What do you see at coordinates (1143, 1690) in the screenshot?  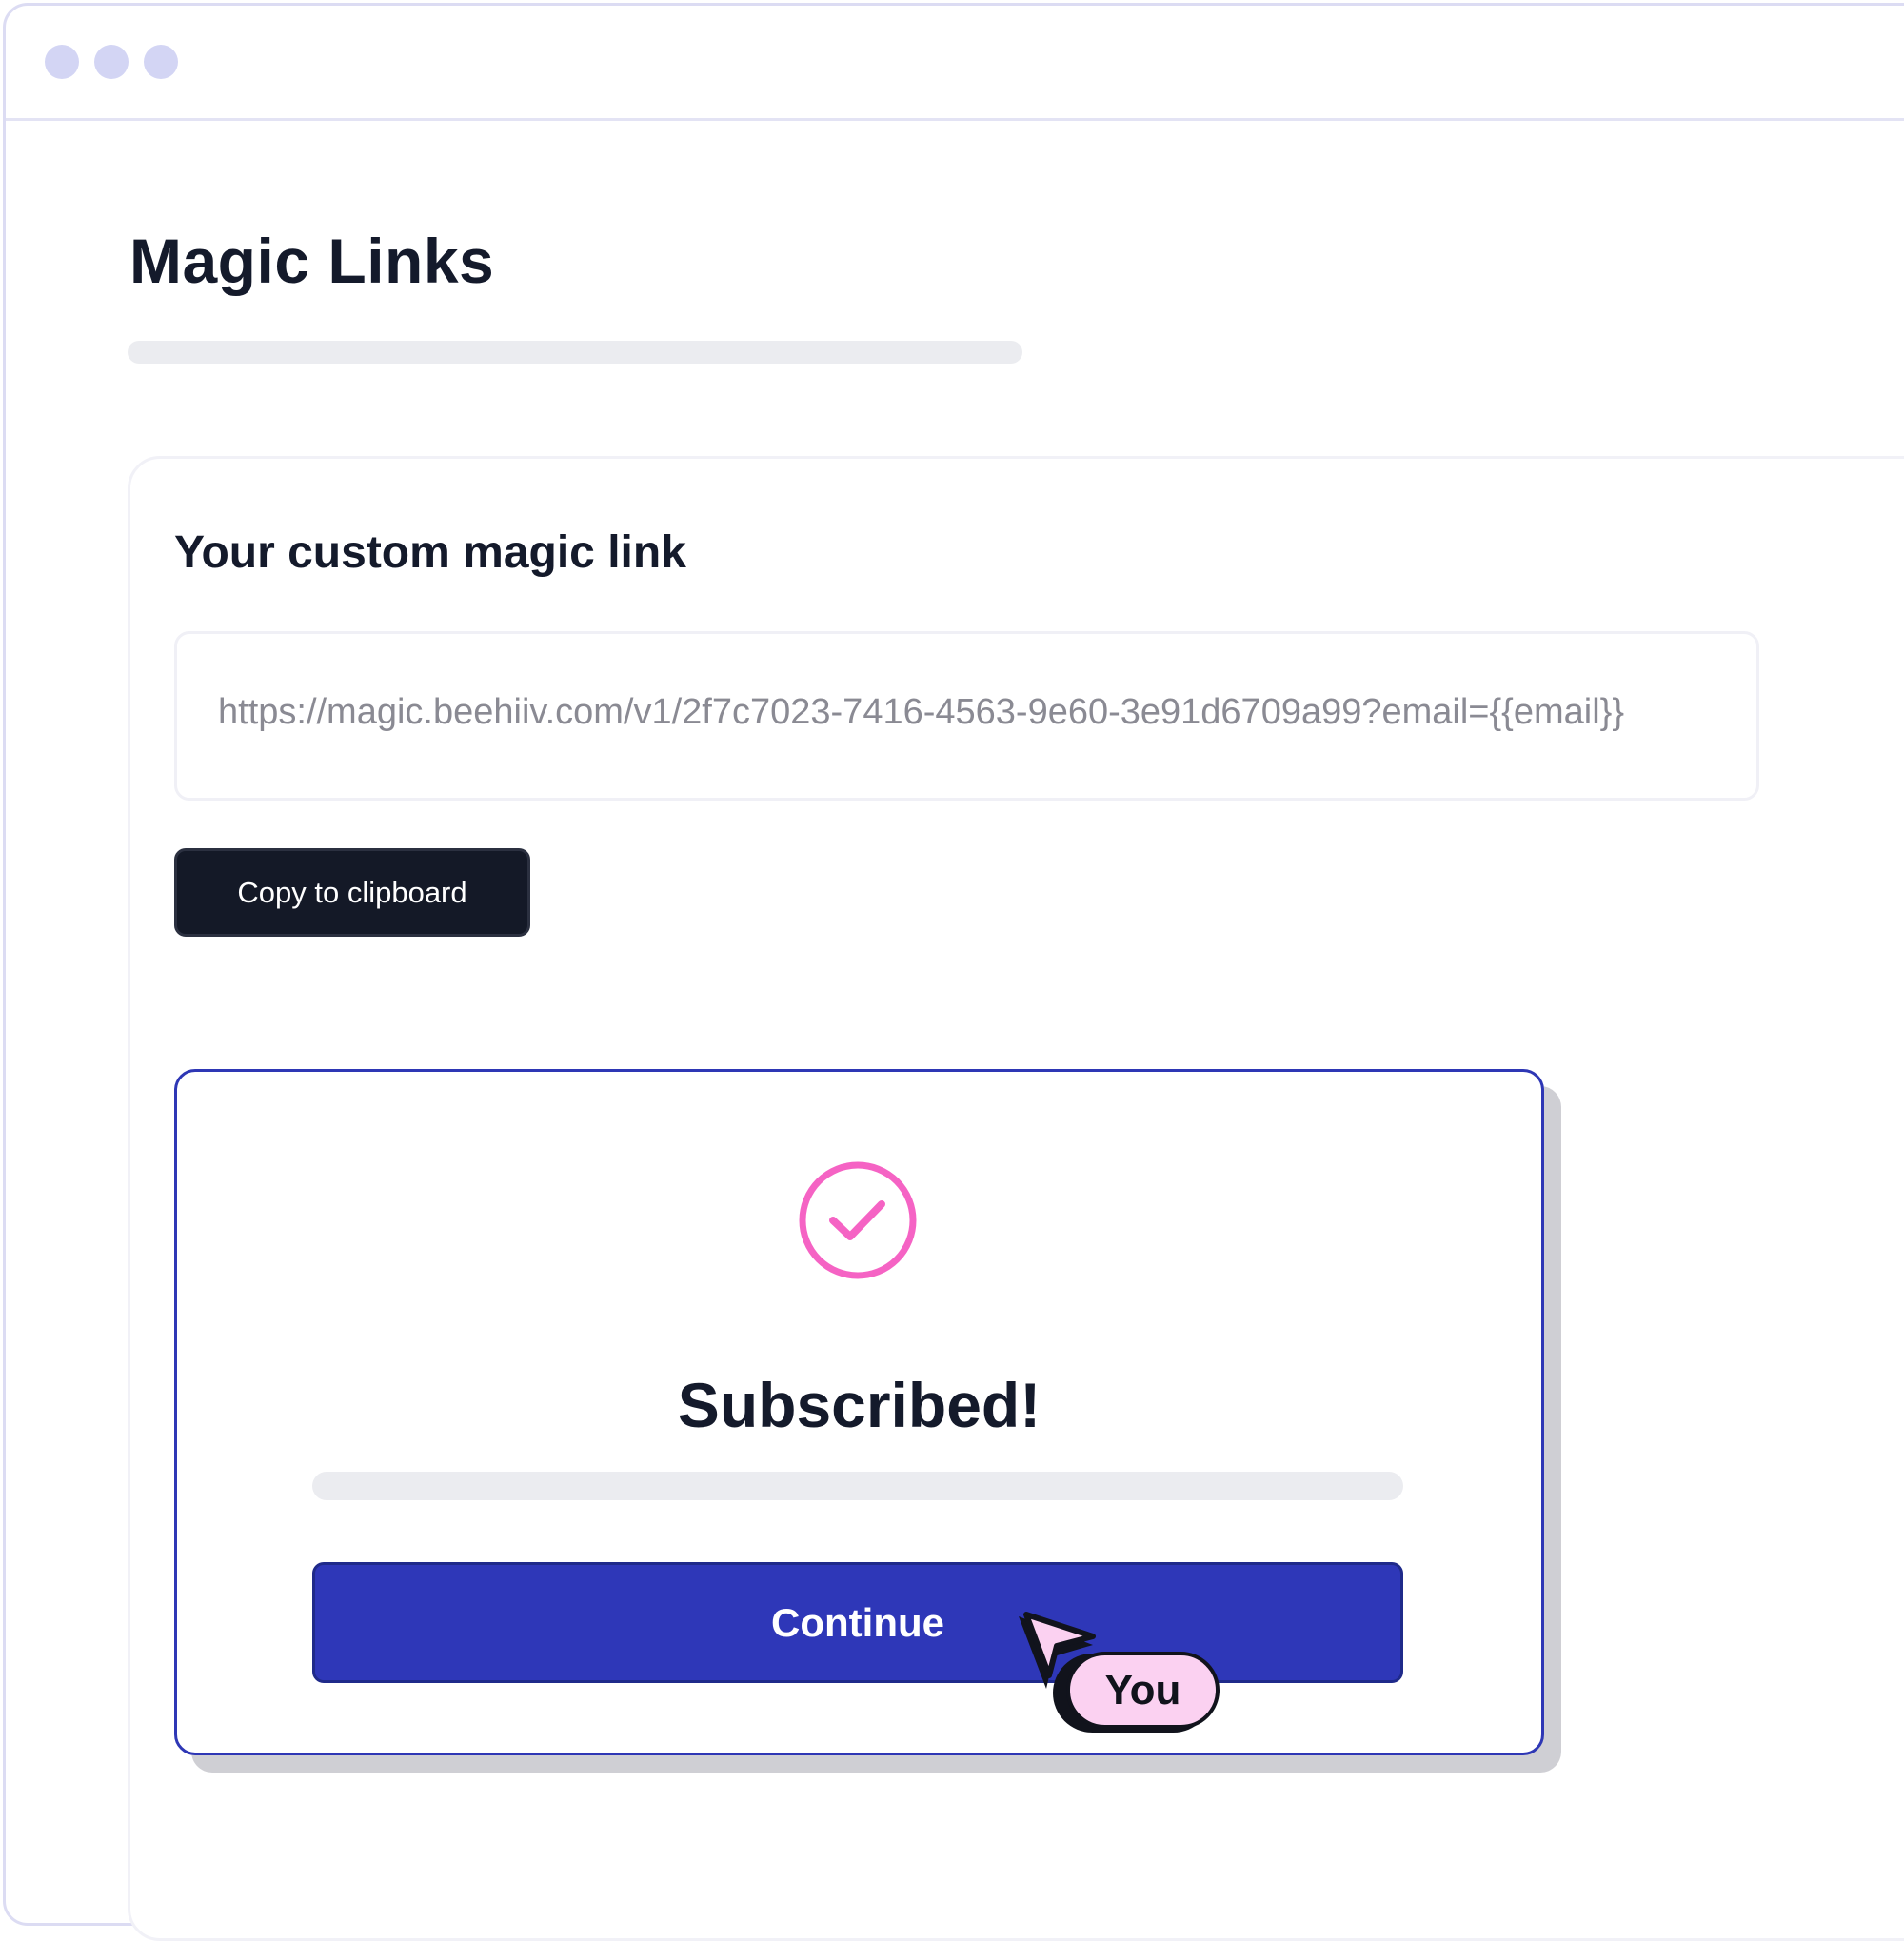 I see `you-cursor-label: You` at bounding box center [1143, 1690].